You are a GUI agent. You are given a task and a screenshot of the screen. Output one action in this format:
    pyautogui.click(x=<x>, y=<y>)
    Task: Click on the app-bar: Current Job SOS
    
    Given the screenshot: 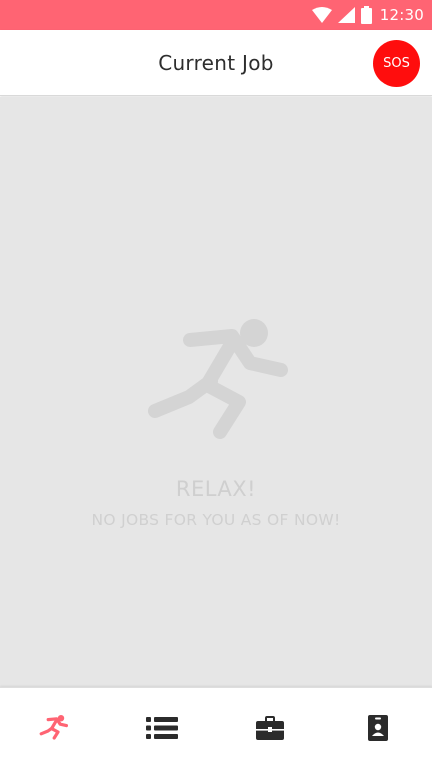 What is the action you would take?
    pyautogui.click(x=216, y=63)
    